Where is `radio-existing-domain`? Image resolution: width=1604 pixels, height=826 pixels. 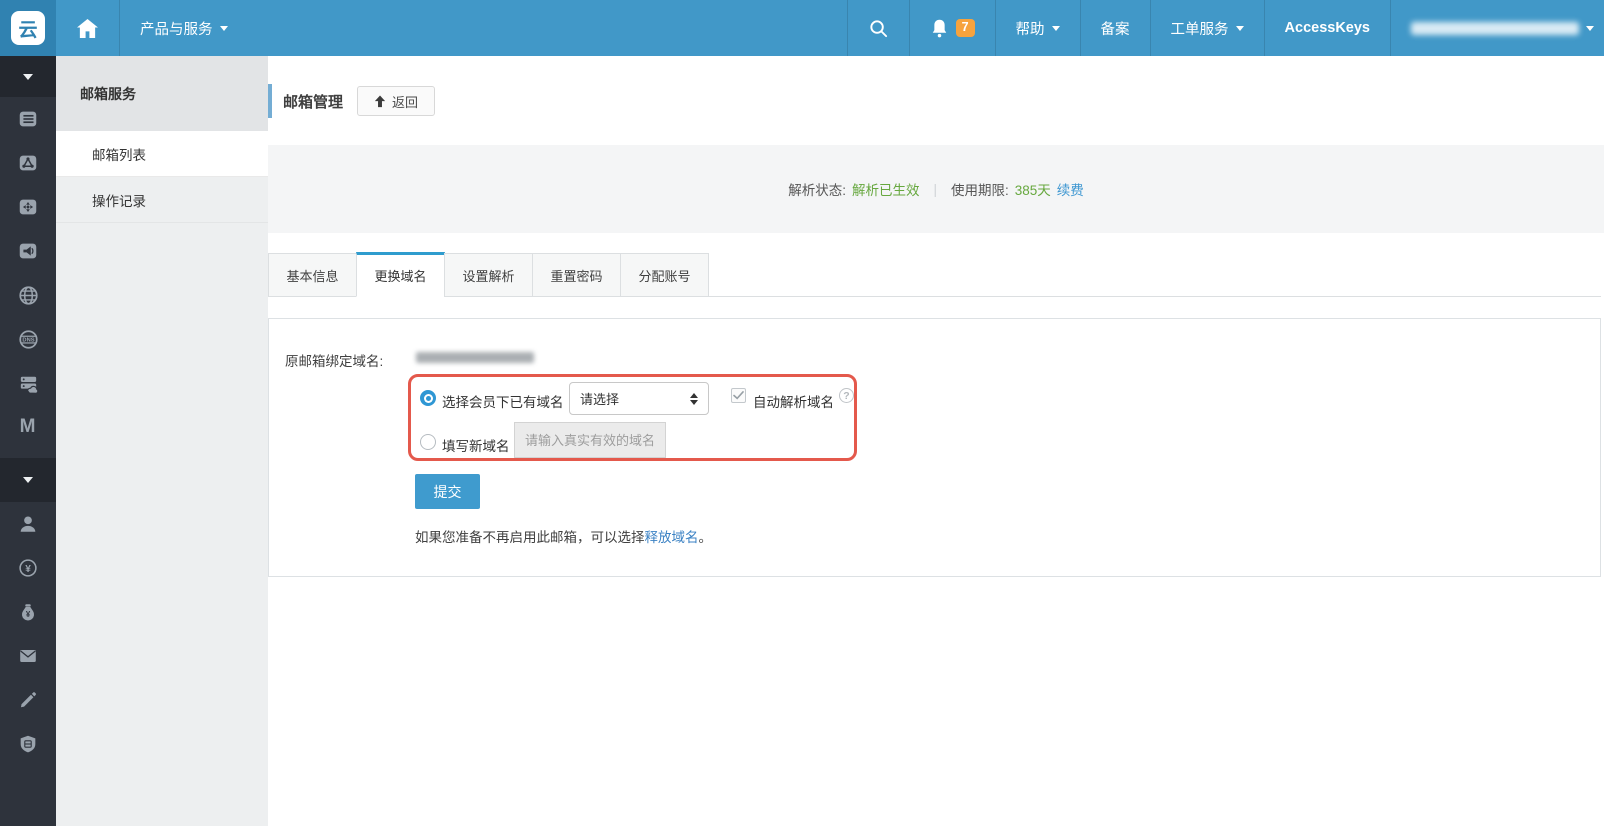 radio-existing-domain is located at coordinates (428, 398).